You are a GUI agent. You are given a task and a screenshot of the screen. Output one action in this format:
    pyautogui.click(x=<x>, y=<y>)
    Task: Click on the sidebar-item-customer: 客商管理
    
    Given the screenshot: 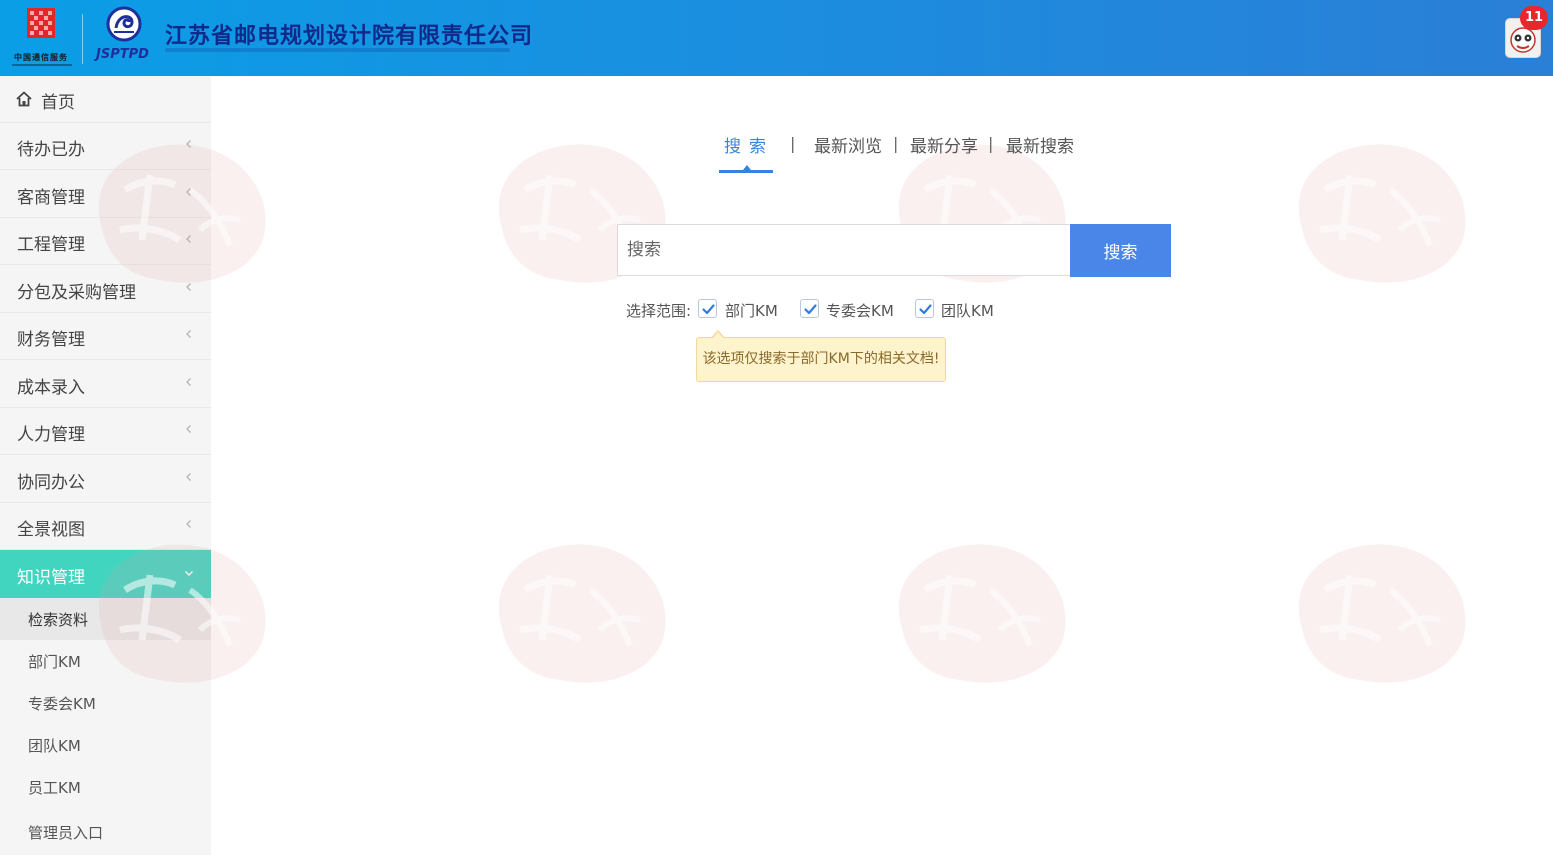 What is the action you would take?
    pyautogui.click(x=105, y=194)
    